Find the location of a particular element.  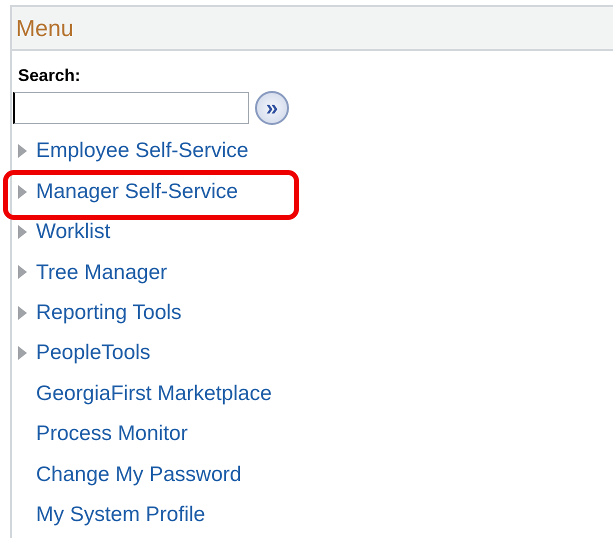

search-field is located at coordinates (131, 108).